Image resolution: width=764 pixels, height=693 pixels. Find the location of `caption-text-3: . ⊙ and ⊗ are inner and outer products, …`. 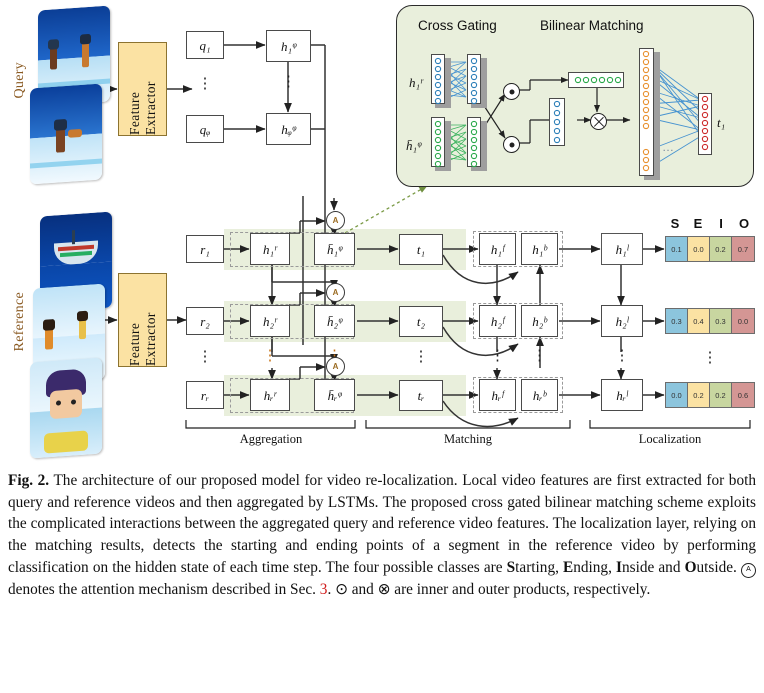

caption-text-3: . ⊙ and ⊗ are inner and outer products, … is located at coordinates (489, 589).